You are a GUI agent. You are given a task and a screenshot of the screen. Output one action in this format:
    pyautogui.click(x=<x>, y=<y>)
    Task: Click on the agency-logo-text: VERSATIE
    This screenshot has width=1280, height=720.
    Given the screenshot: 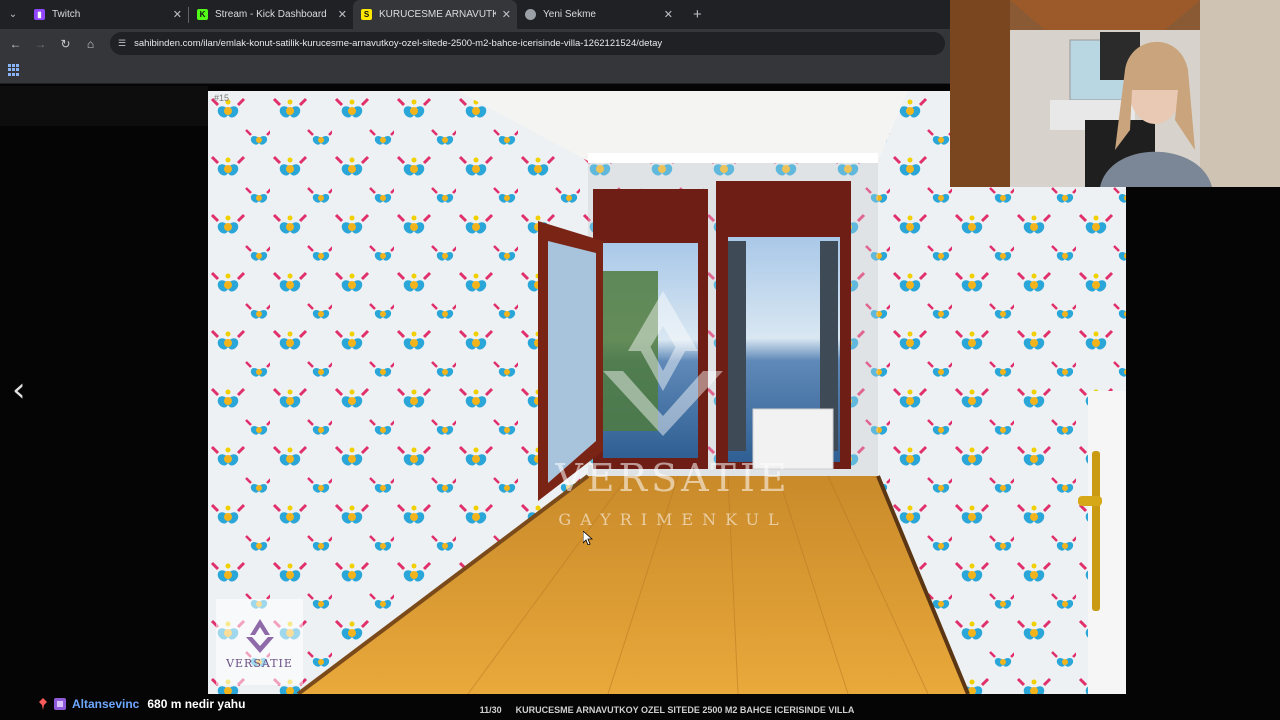 What is the action you would take?
    pyautogui.click(x=259, y=663)
    